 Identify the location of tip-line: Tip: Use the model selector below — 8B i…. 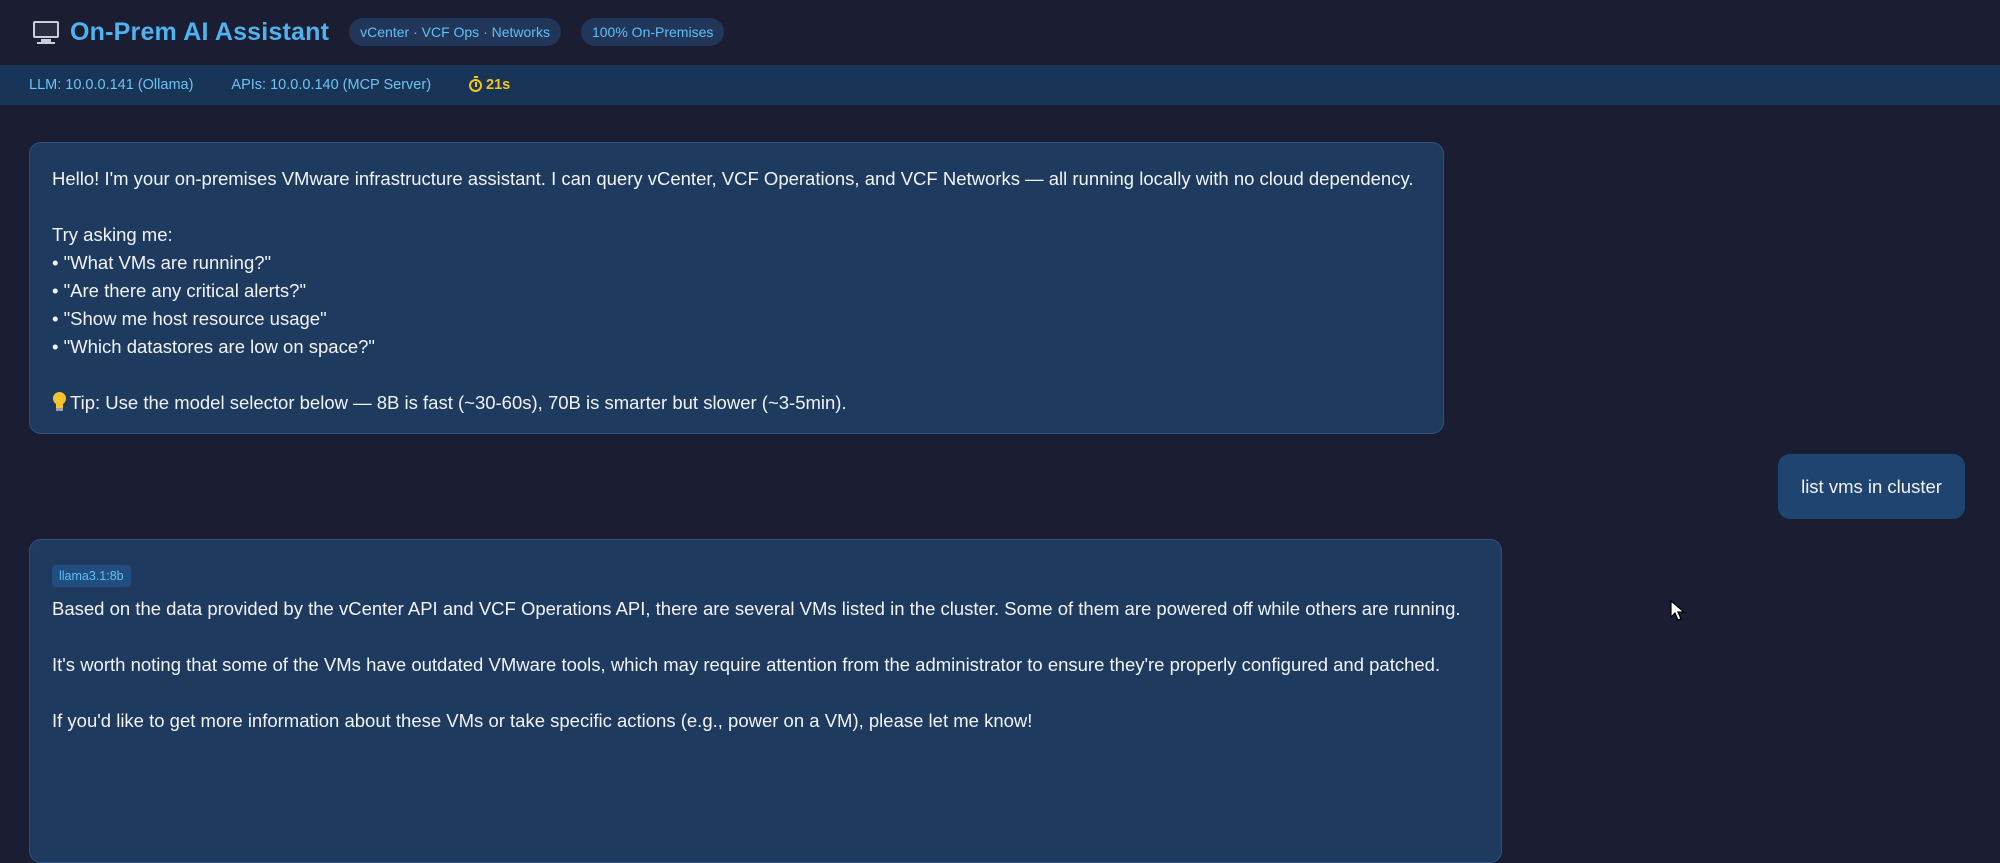
(736, 403).